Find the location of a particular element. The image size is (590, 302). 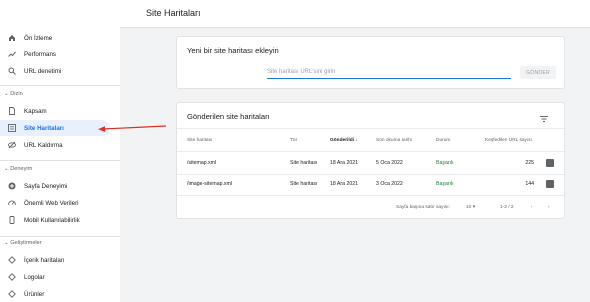

column-header-last-read: Son okuma tarihi is located at coordinates (394, 140).